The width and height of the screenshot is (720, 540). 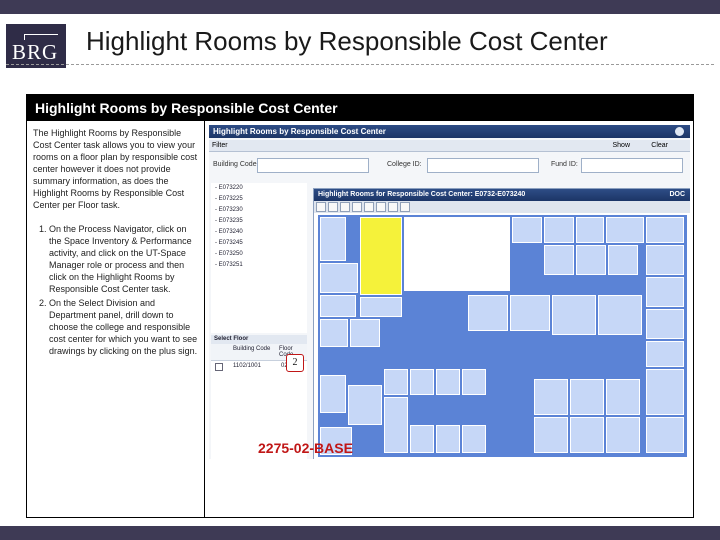 I want to click on doc-button: DOC, so click(x=677, y=195).